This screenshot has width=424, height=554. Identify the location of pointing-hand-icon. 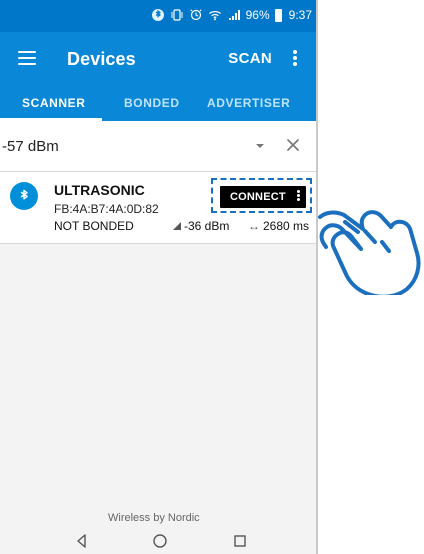
(370, 243).